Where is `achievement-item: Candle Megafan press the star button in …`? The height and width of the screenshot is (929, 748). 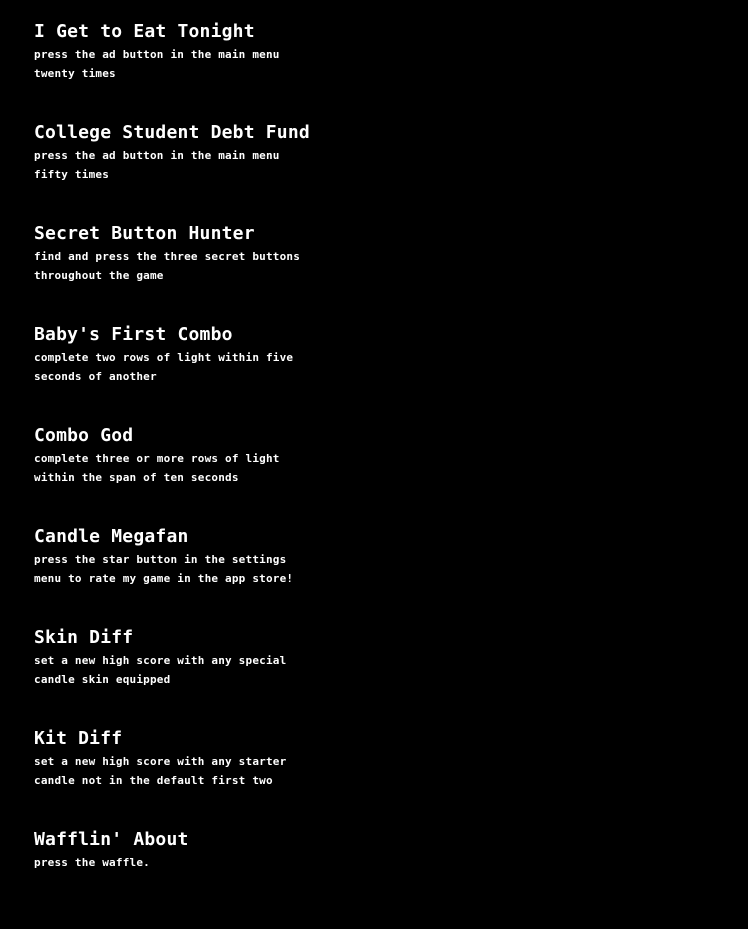 achievement-item: Candle Megafan press the star button in … is located at coordinates (184, 575).